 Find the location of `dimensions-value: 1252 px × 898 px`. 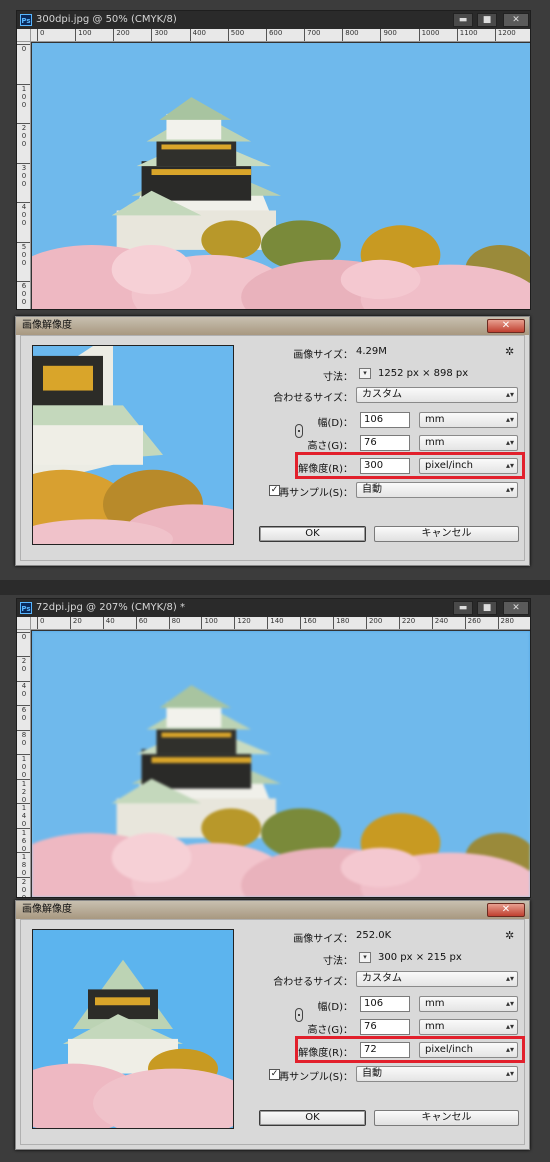

dimensions-value: 1252 px × 898 px is located at coordinates (423, 373).